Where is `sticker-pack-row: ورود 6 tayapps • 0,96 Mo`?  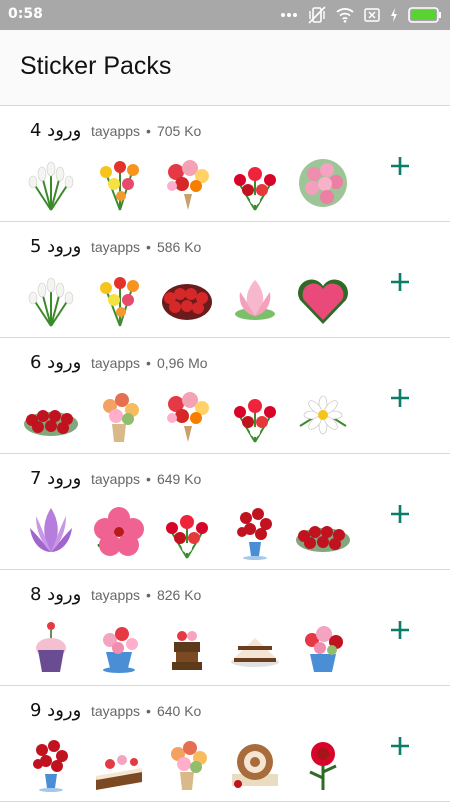
sticker-pack-row: ورود 6 tayapps • 0,96 Mo is located at coordinates (225, 396).